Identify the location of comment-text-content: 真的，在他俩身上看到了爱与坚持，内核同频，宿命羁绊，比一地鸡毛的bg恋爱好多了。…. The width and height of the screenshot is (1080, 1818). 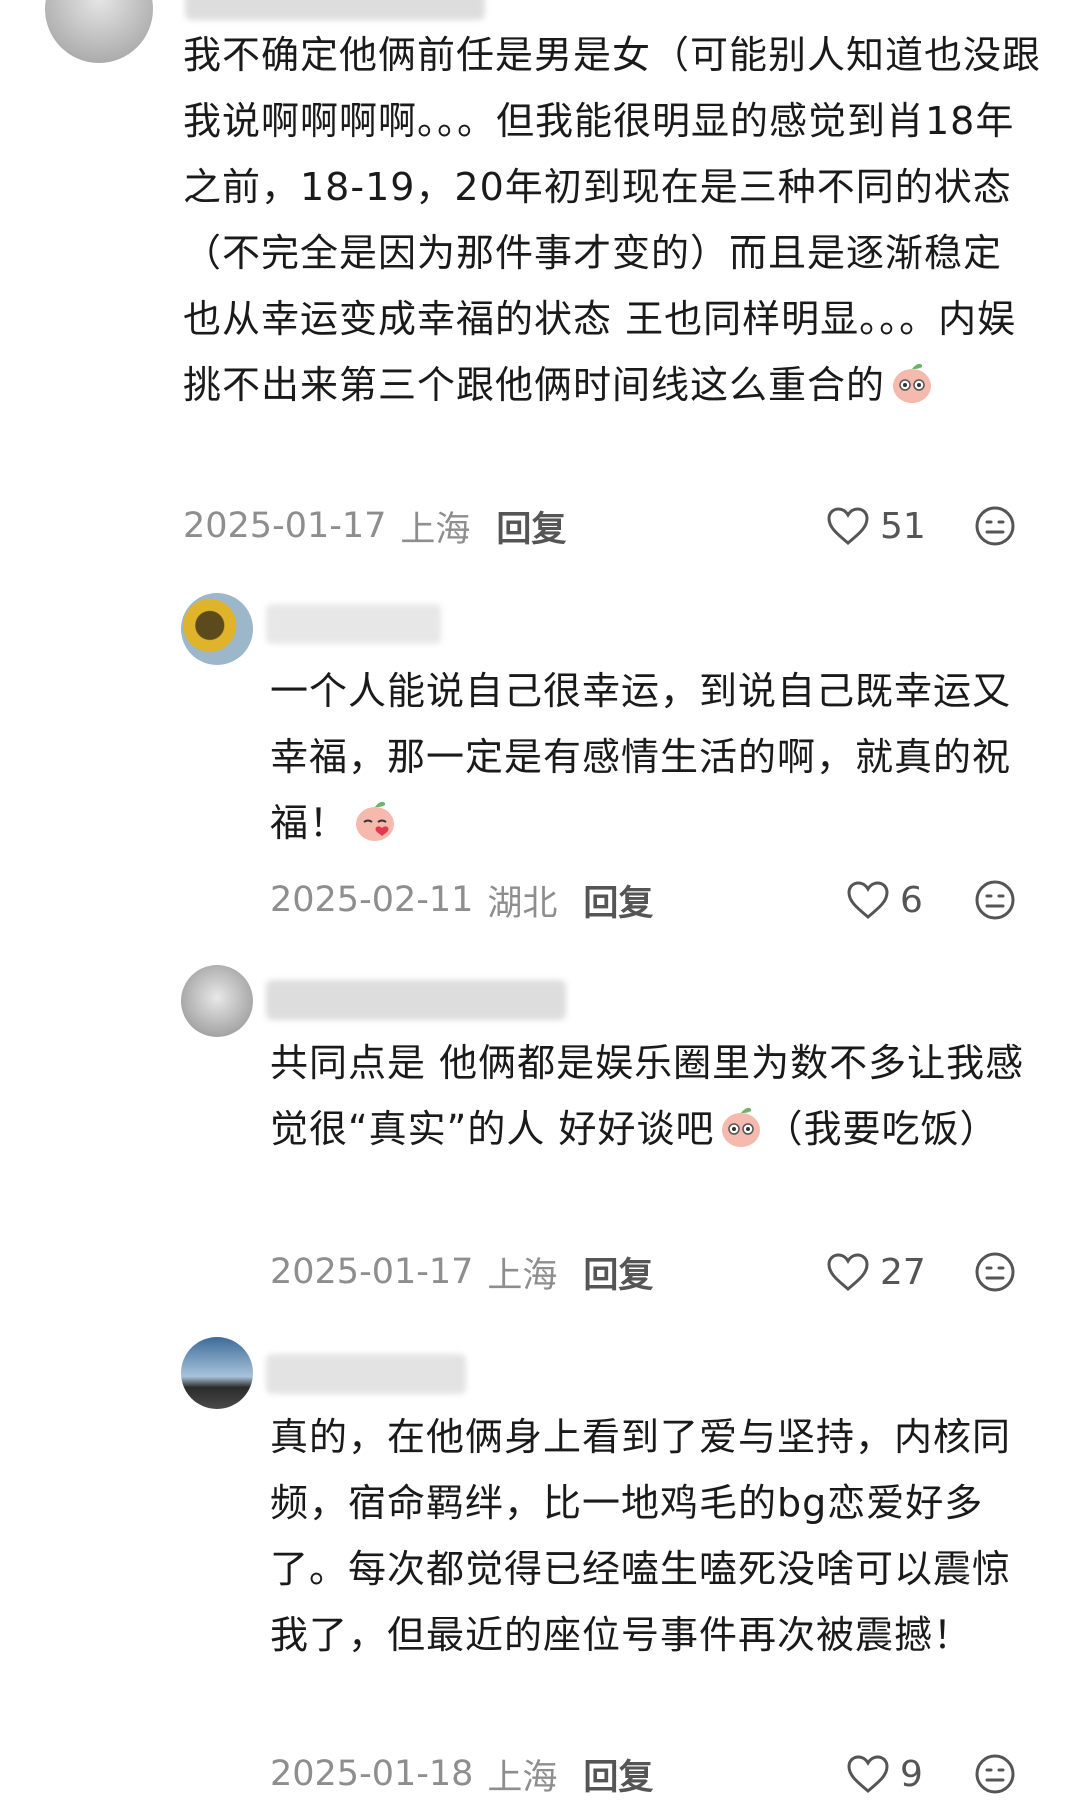
(641, 1536).